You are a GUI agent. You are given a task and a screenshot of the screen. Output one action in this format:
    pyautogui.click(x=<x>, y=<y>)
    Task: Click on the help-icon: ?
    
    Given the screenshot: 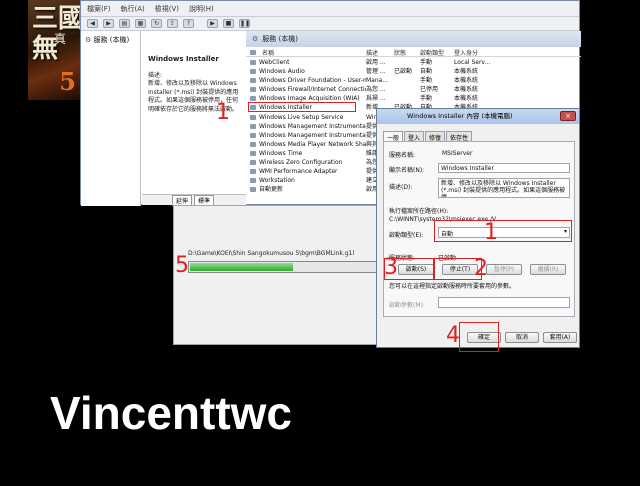 What is the action you would take?
    pyautogui.click(x=188, y=23)
    